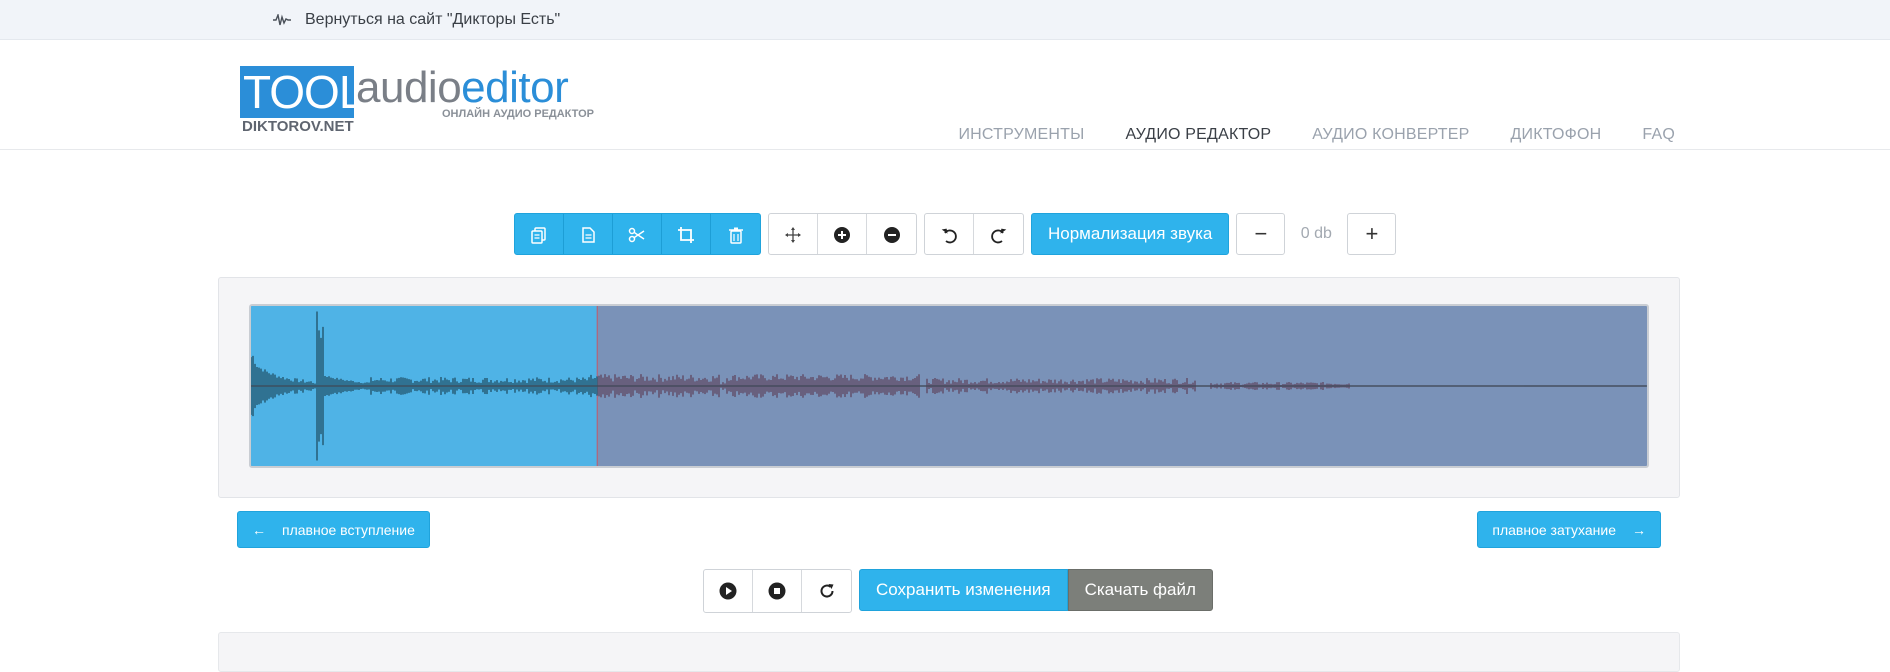  I want to click on crop-button, so click(686, 234).